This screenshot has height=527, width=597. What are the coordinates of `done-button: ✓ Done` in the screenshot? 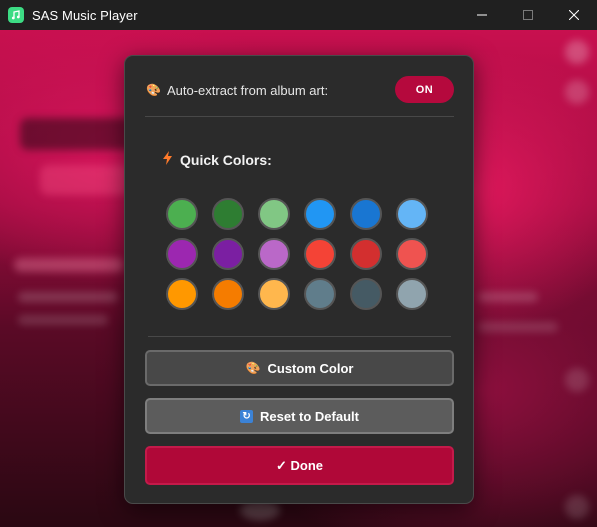 It's located at (299, 465).